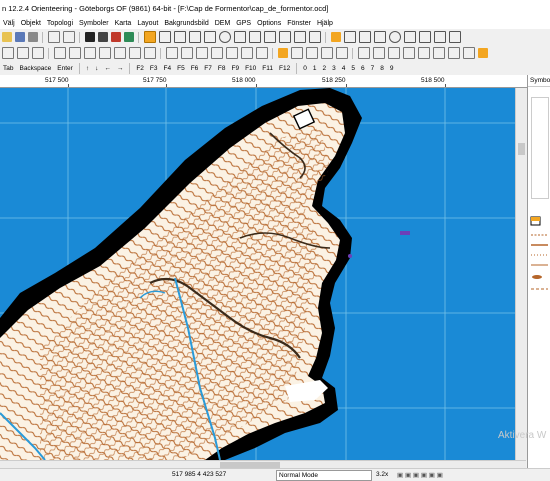 The image size is (550, 481). What do you see at coordinates (284, 37) in the screenshot?
I see `fill-icon` at bounding box center [284, 37].